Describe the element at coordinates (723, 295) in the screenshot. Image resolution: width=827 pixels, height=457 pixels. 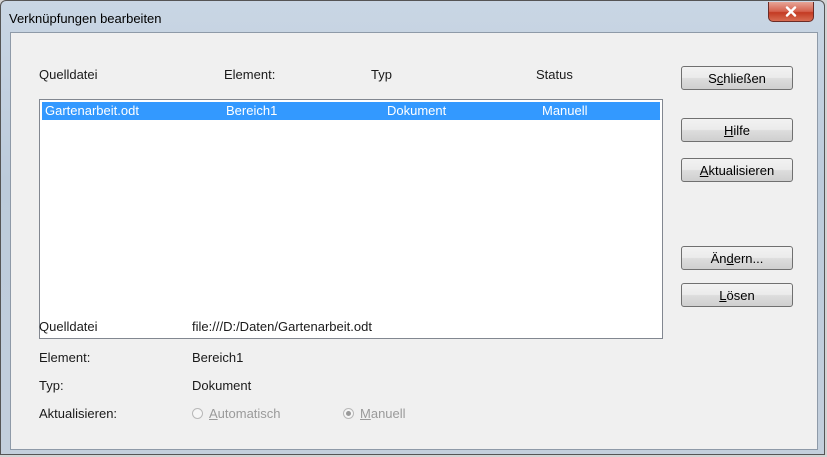
I see `release-button-mnemonic: L` at that location.